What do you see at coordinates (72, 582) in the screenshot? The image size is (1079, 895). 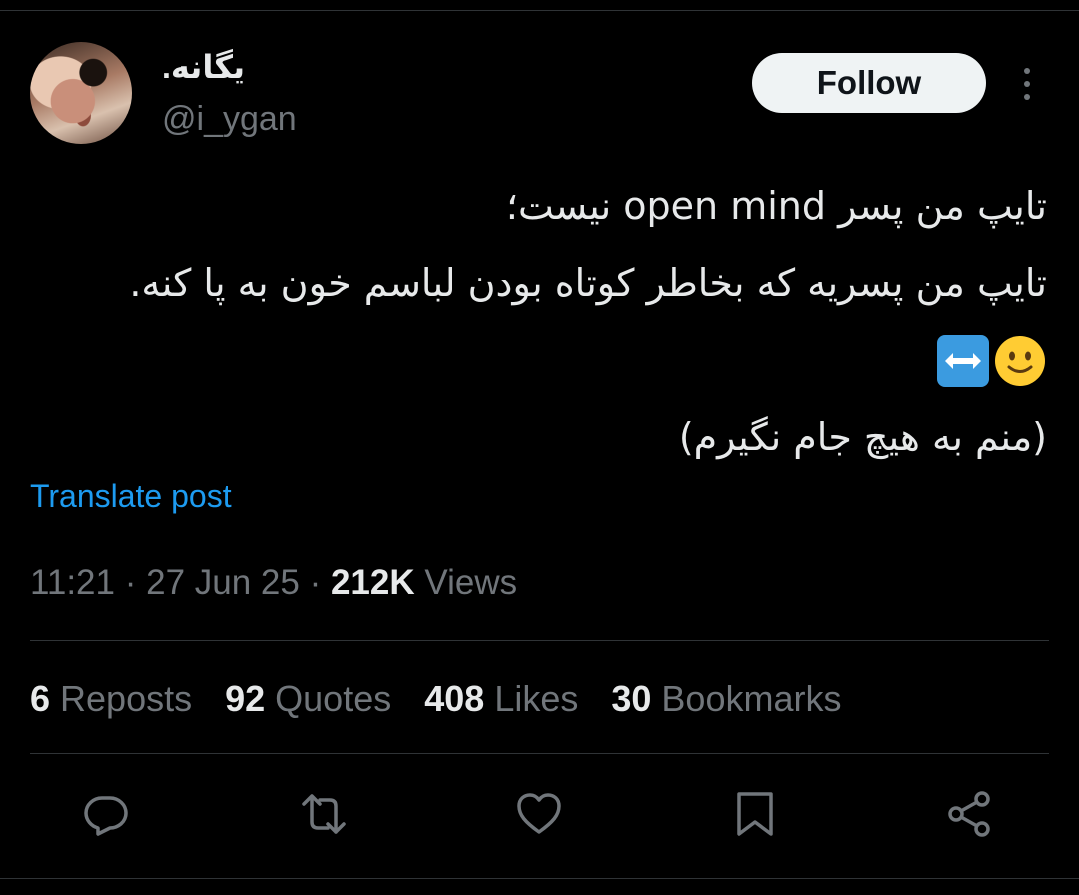 I see `tweet-time: 11:21` at bounding box center [72, 582].